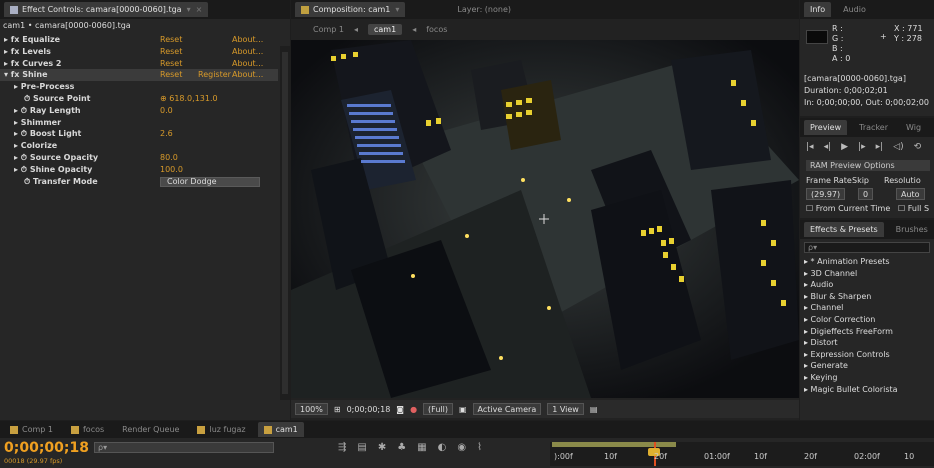 This screenshot has height=468, width=934. What do you see at coordinates (848, 208) in the screenshot?
I see `from-current-time-checkbox: ☐ From Current Time` at bounding box center [848, 208].